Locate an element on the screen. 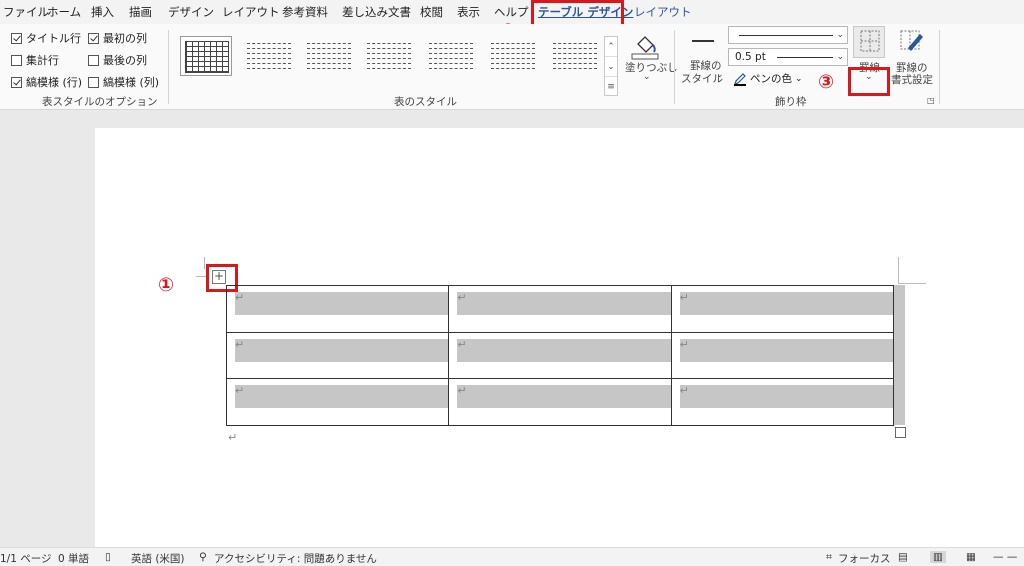 This screenshot has height=566, width=1024. word-count: 0 単語 is located at coordinates (73, 558).